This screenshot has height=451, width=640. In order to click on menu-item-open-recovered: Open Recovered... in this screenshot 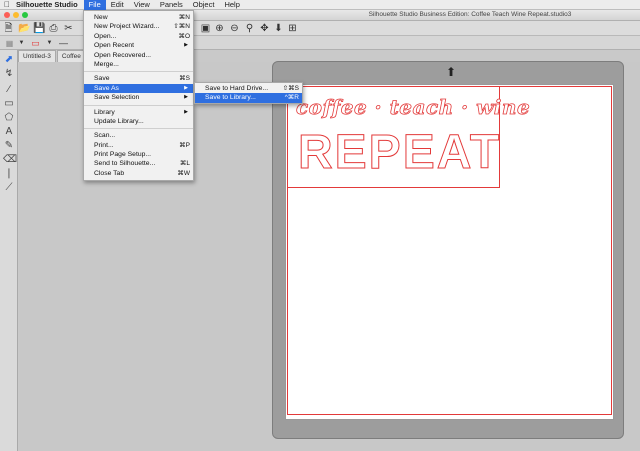, I will do `click(138, 55)`.